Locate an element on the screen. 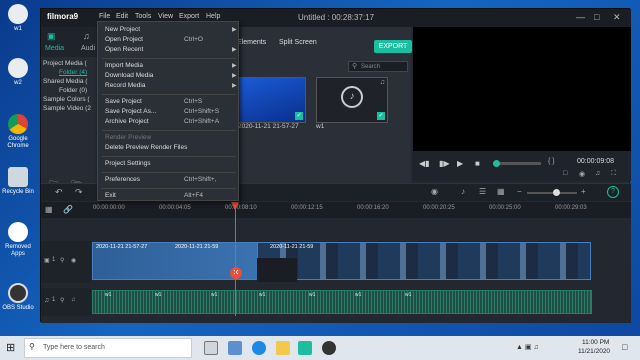 The height and width of the screenshot is (360, 640). tree-folder: Folder (4) is located at coordinates (73, 72).